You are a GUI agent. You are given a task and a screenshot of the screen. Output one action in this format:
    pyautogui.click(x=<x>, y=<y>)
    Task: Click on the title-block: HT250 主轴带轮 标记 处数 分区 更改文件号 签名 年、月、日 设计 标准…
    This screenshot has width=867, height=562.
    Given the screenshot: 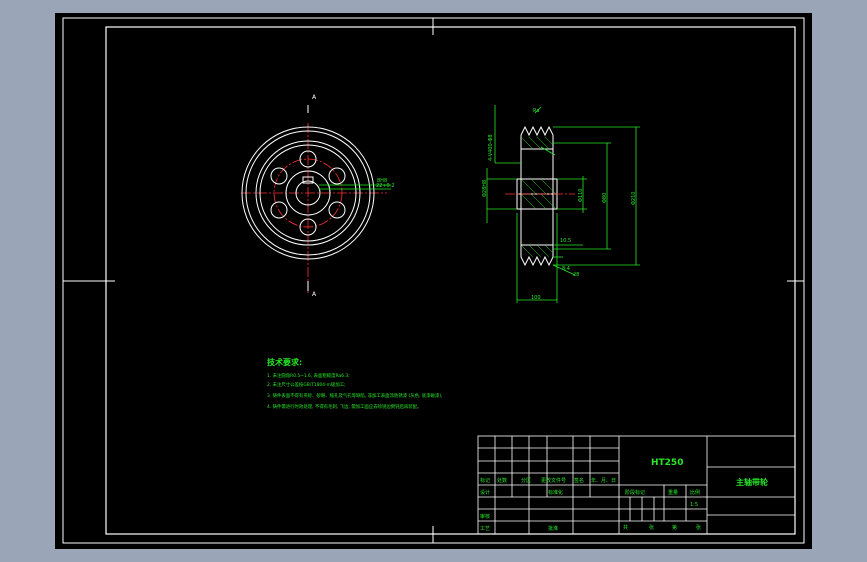 What is the action you would take?
    pyautogui.click(x=636, y=485)
    